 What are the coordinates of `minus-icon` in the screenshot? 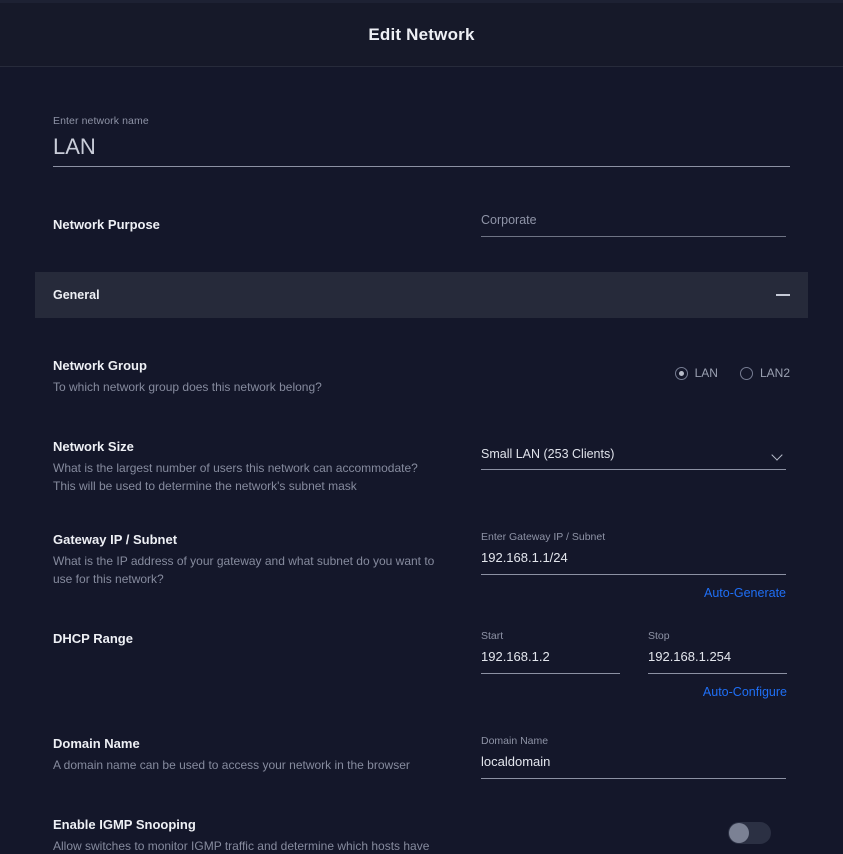 It's located at (783, 295).